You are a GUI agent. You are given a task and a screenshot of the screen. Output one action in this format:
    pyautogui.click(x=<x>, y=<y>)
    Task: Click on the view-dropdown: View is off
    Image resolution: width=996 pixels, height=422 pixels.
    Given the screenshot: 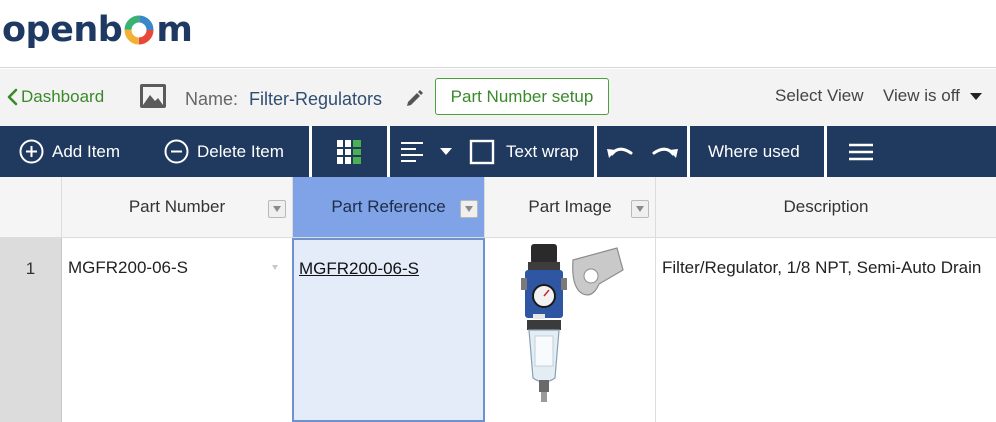 What is the action you would take?
    pyautogui.click(x=932, y=96)
    